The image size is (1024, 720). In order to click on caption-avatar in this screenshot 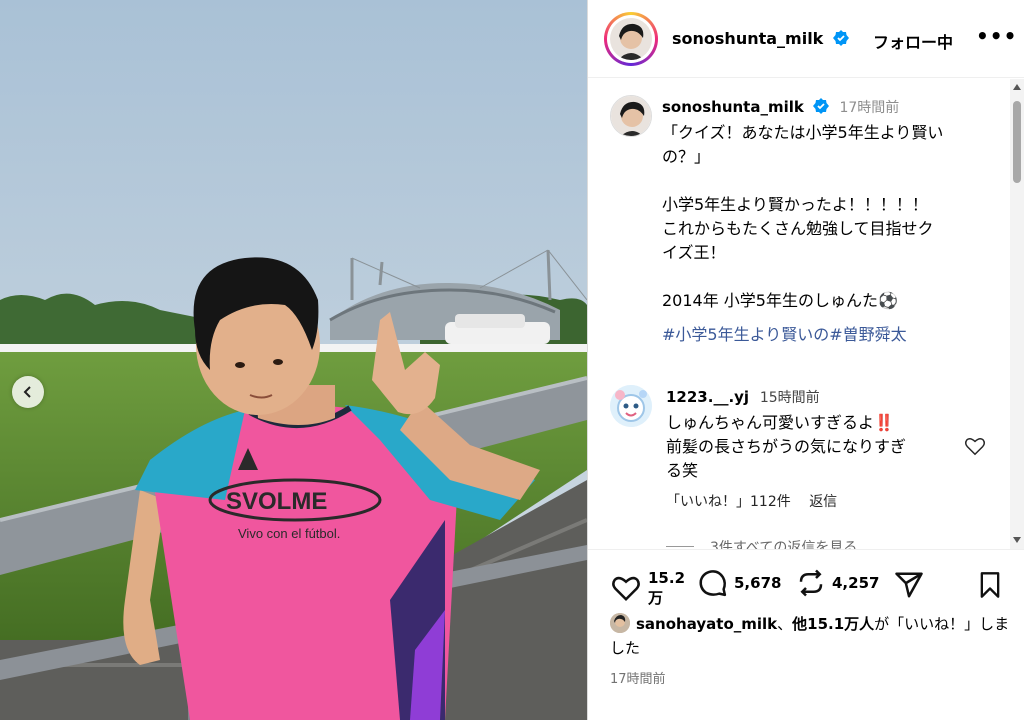, I will do `click(631, 116)`.